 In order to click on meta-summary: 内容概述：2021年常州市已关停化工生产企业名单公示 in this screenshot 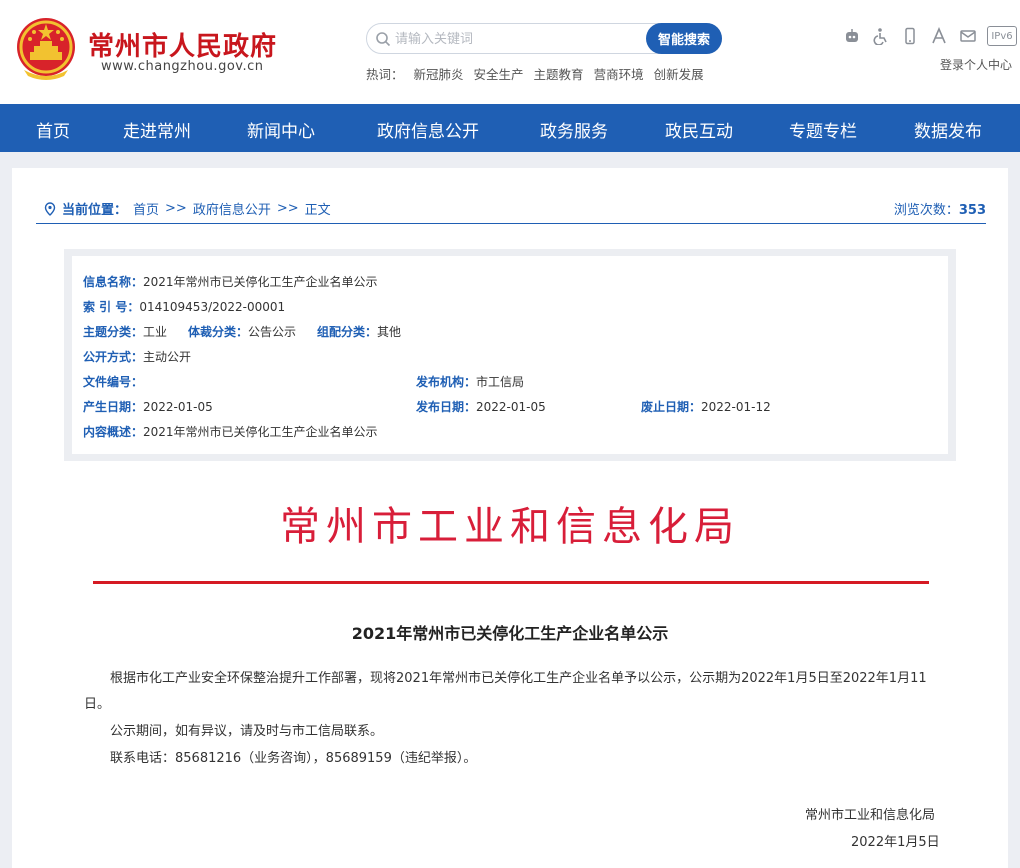, I will do `click(230, 431)`.